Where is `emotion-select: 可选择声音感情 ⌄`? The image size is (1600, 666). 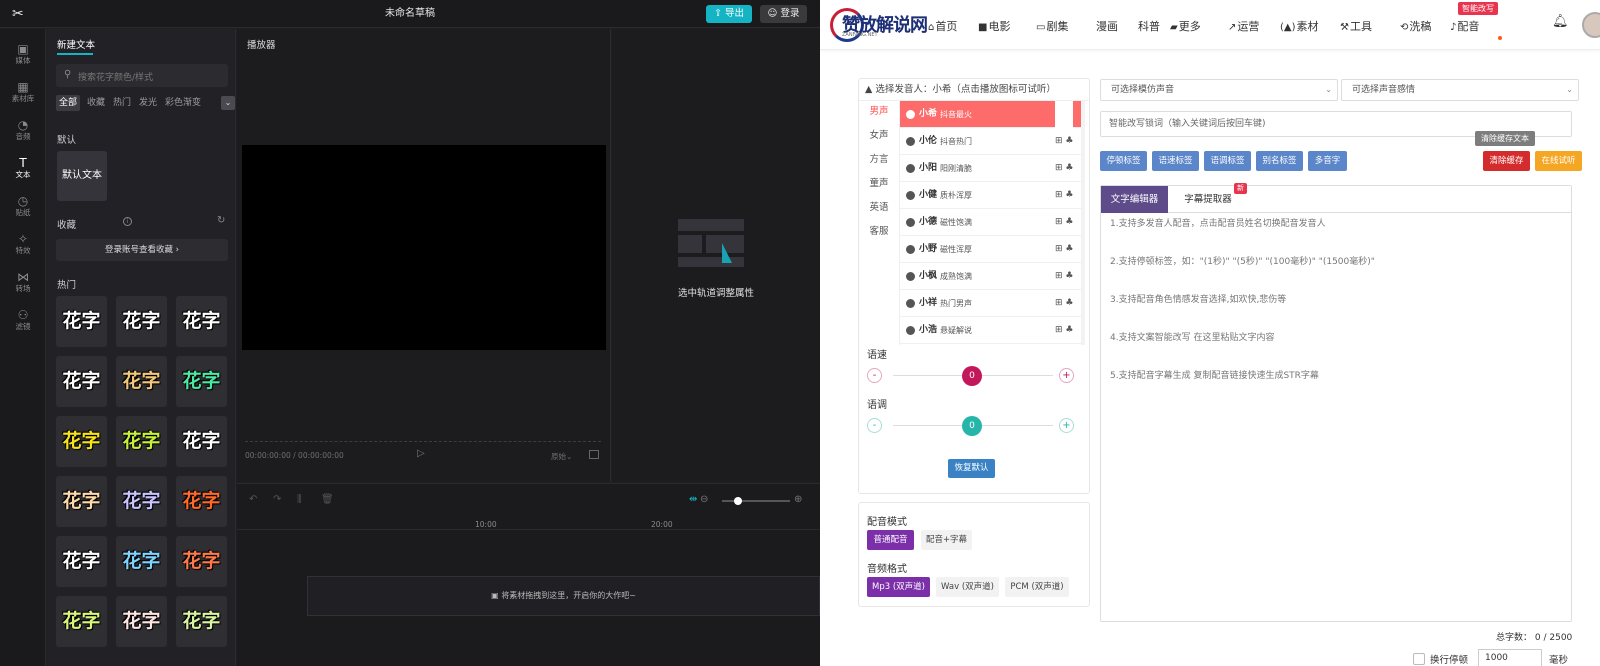 emotion-select: 可选择声音感情 ⌄ is located at coordinates (1460, 90).